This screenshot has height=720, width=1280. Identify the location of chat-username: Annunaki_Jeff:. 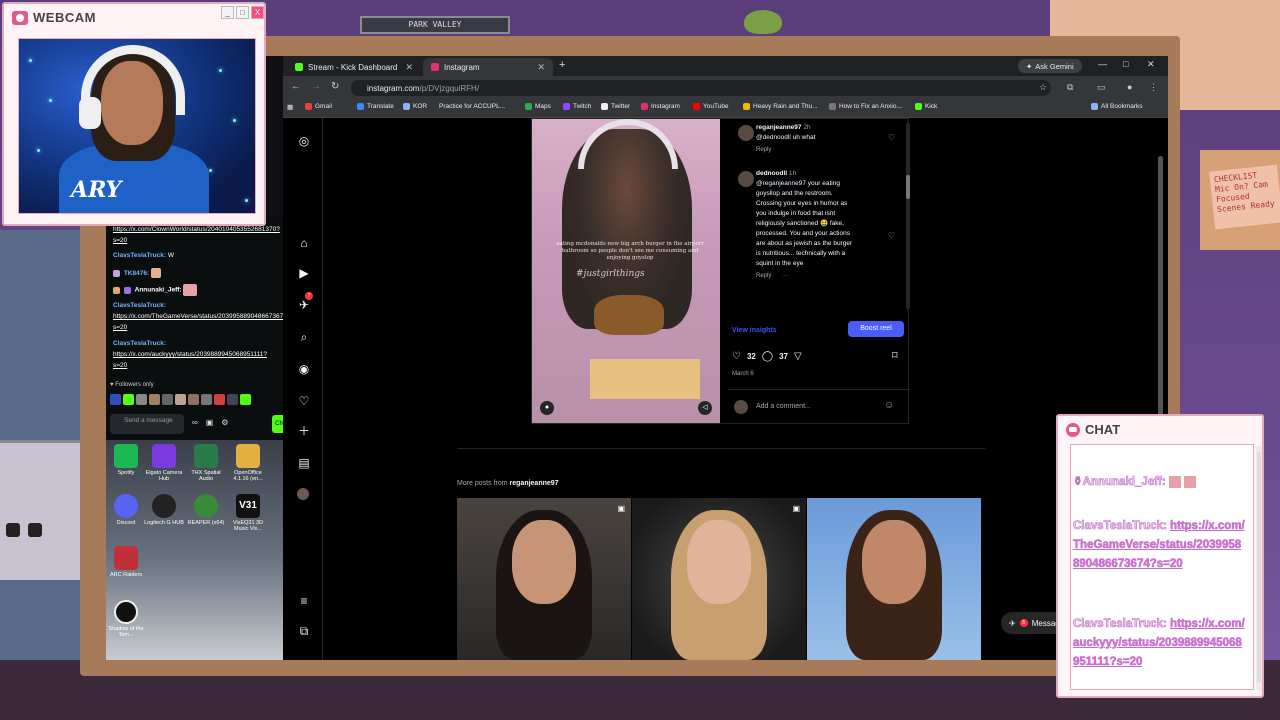
(158, 290).